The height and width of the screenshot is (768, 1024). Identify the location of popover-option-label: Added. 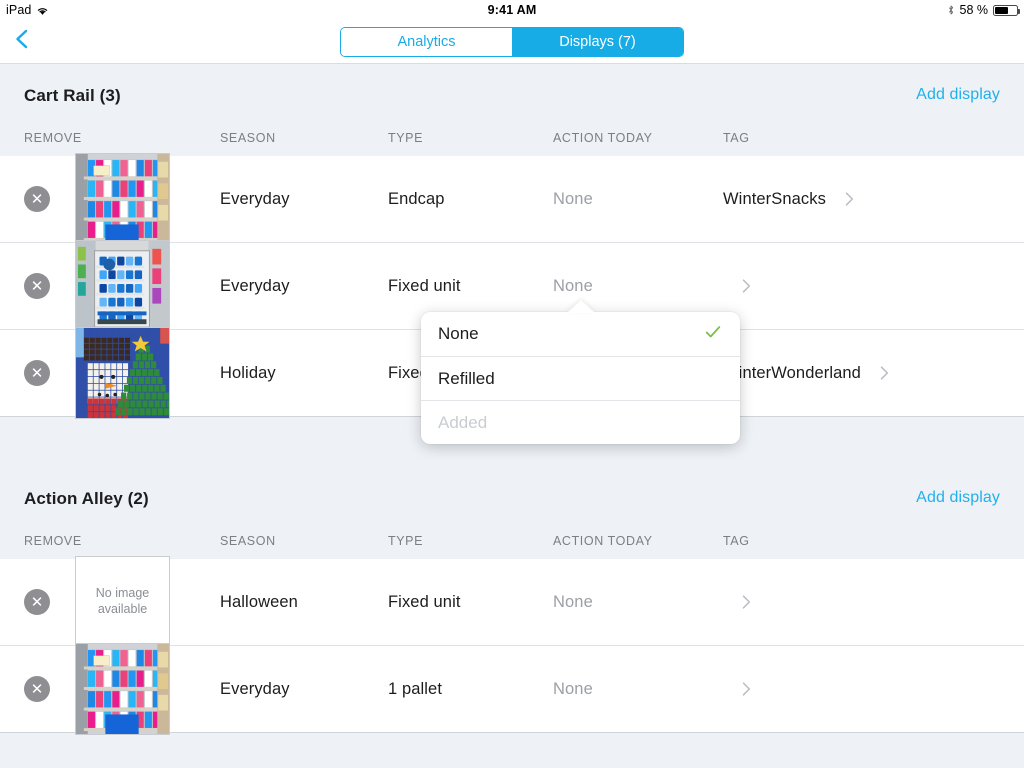
(463, 422).